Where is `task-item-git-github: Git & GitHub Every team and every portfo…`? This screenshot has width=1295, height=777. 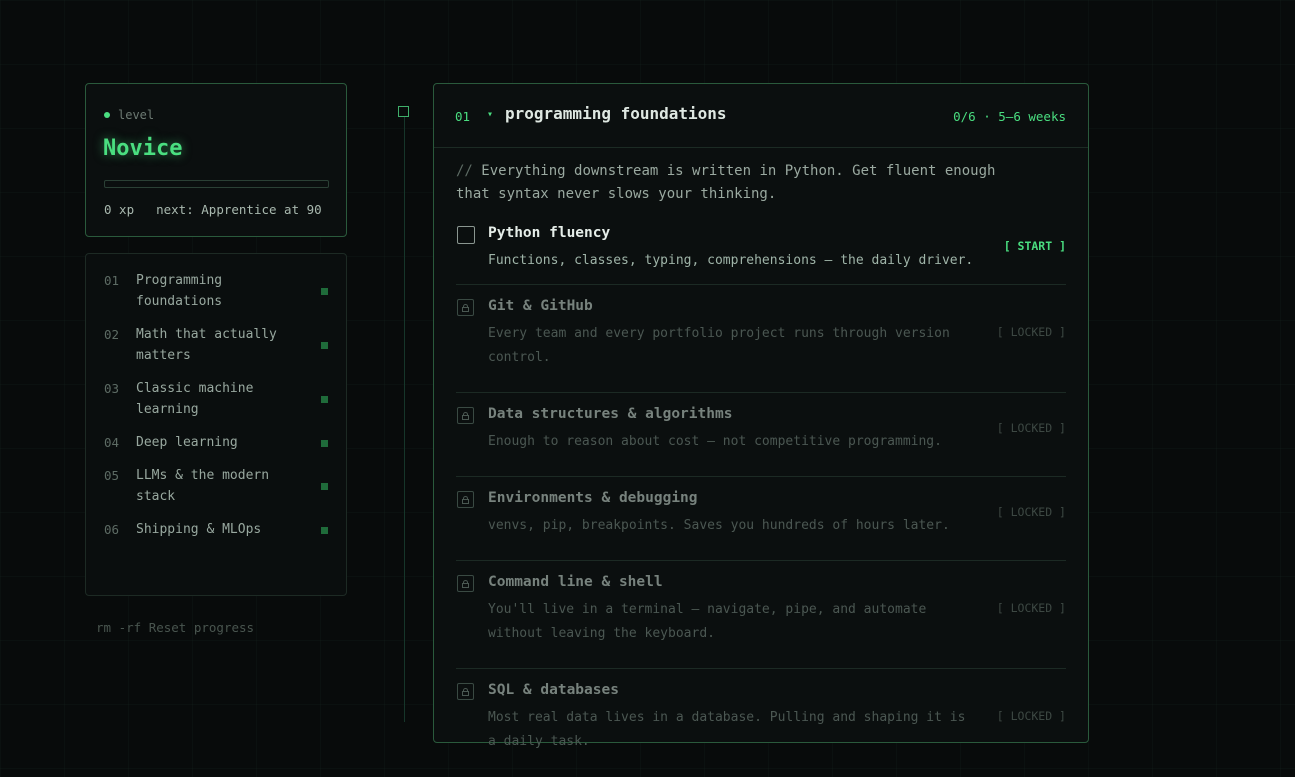 task-item-git-github: Git & GitHub Every team and every portfo… is located at coordinates (761, 344).